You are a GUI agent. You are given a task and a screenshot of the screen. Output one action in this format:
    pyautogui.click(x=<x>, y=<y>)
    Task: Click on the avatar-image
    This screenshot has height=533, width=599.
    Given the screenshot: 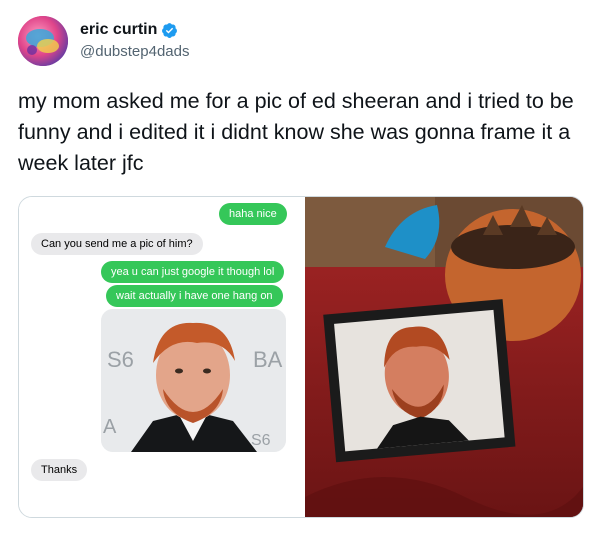 What is the action you would take?
    pyautogui.click(x=43, y=41)
    